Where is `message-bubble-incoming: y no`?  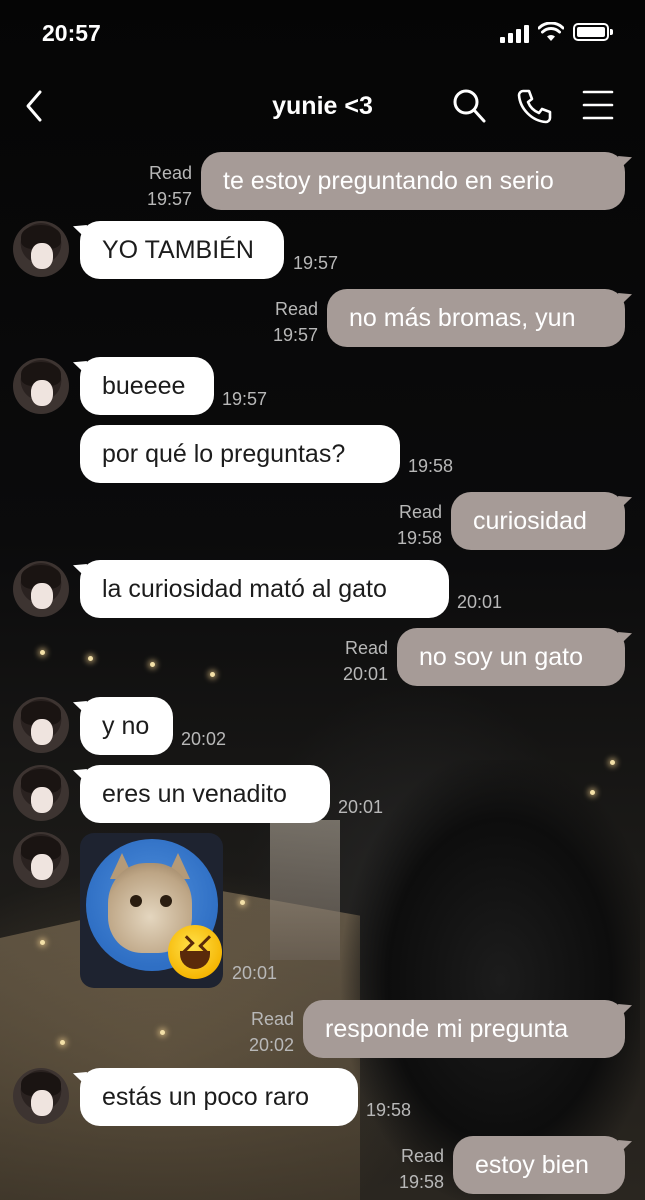 message-bubble-incoming: y no is located at coordinates (126, 726).